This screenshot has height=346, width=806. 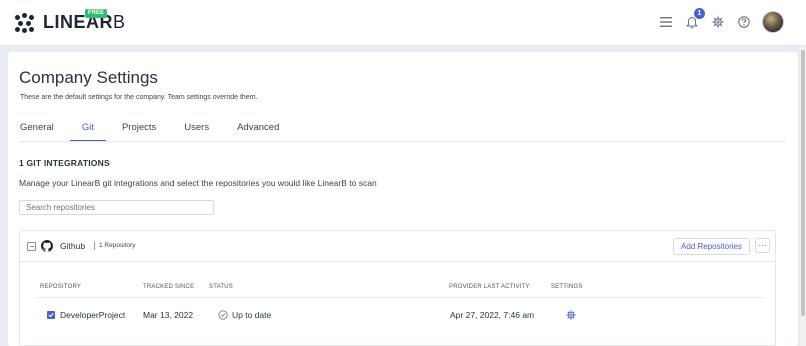 What do you see at coordinates (773, 22) in the screenshot?
I see `user-avatar` at bounding box center [773, 22].